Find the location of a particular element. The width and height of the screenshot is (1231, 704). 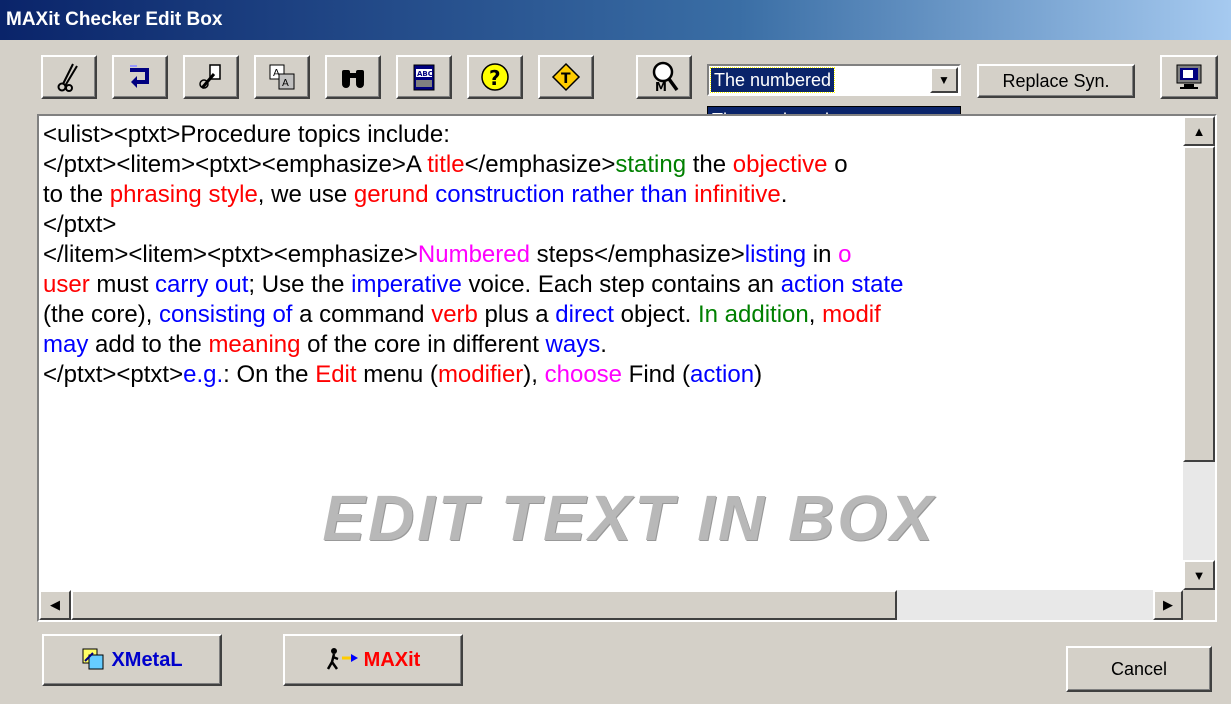

magnify-maxit-button: M is located at coordinates (664, 77).